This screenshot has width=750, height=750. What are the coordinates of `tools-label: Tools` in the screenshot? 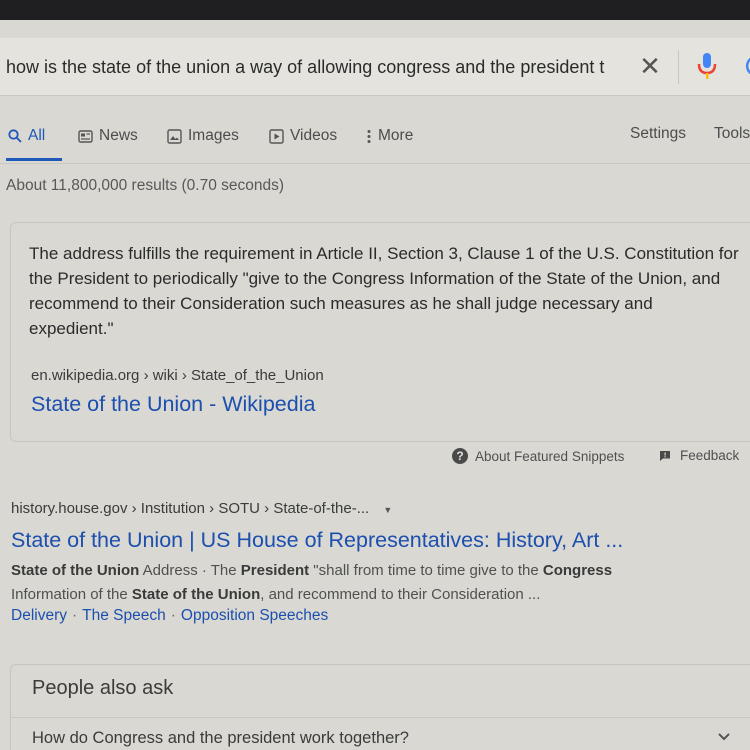 It's located at (732, 133).